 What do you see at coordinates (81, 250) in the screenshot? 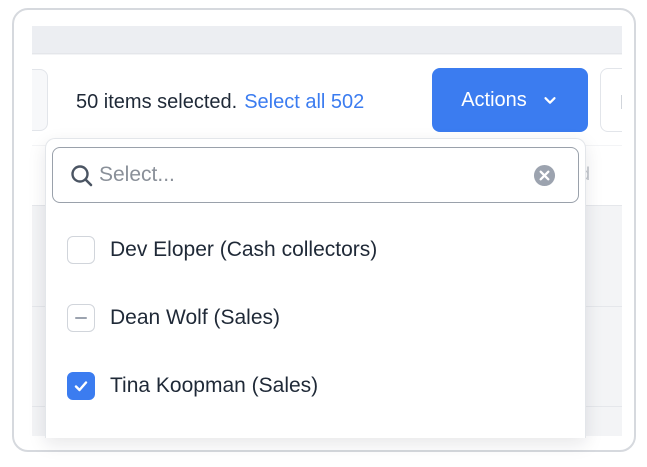
I see `checkbox-unchecked` at bounding box center [81, 250].